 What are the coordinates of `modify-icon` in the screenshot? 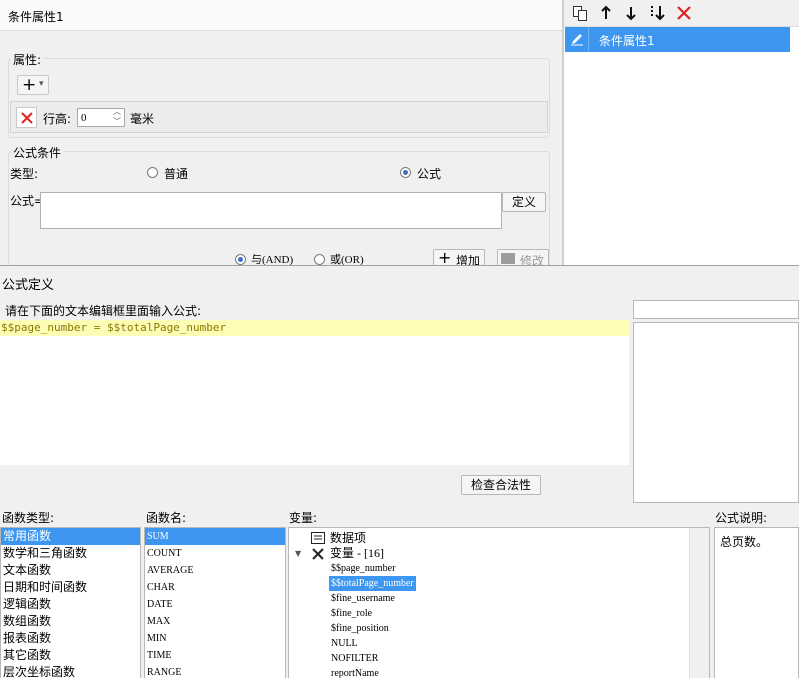 It's located at (508, 258).